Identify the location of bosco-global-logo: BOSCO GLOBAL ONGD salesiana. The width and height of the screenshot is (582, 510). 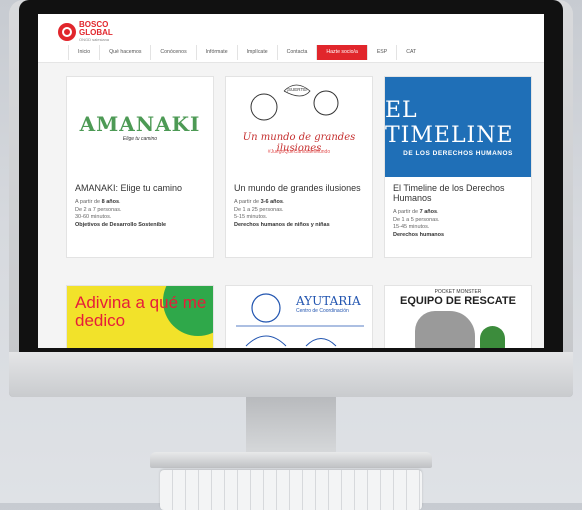
(85, 31).